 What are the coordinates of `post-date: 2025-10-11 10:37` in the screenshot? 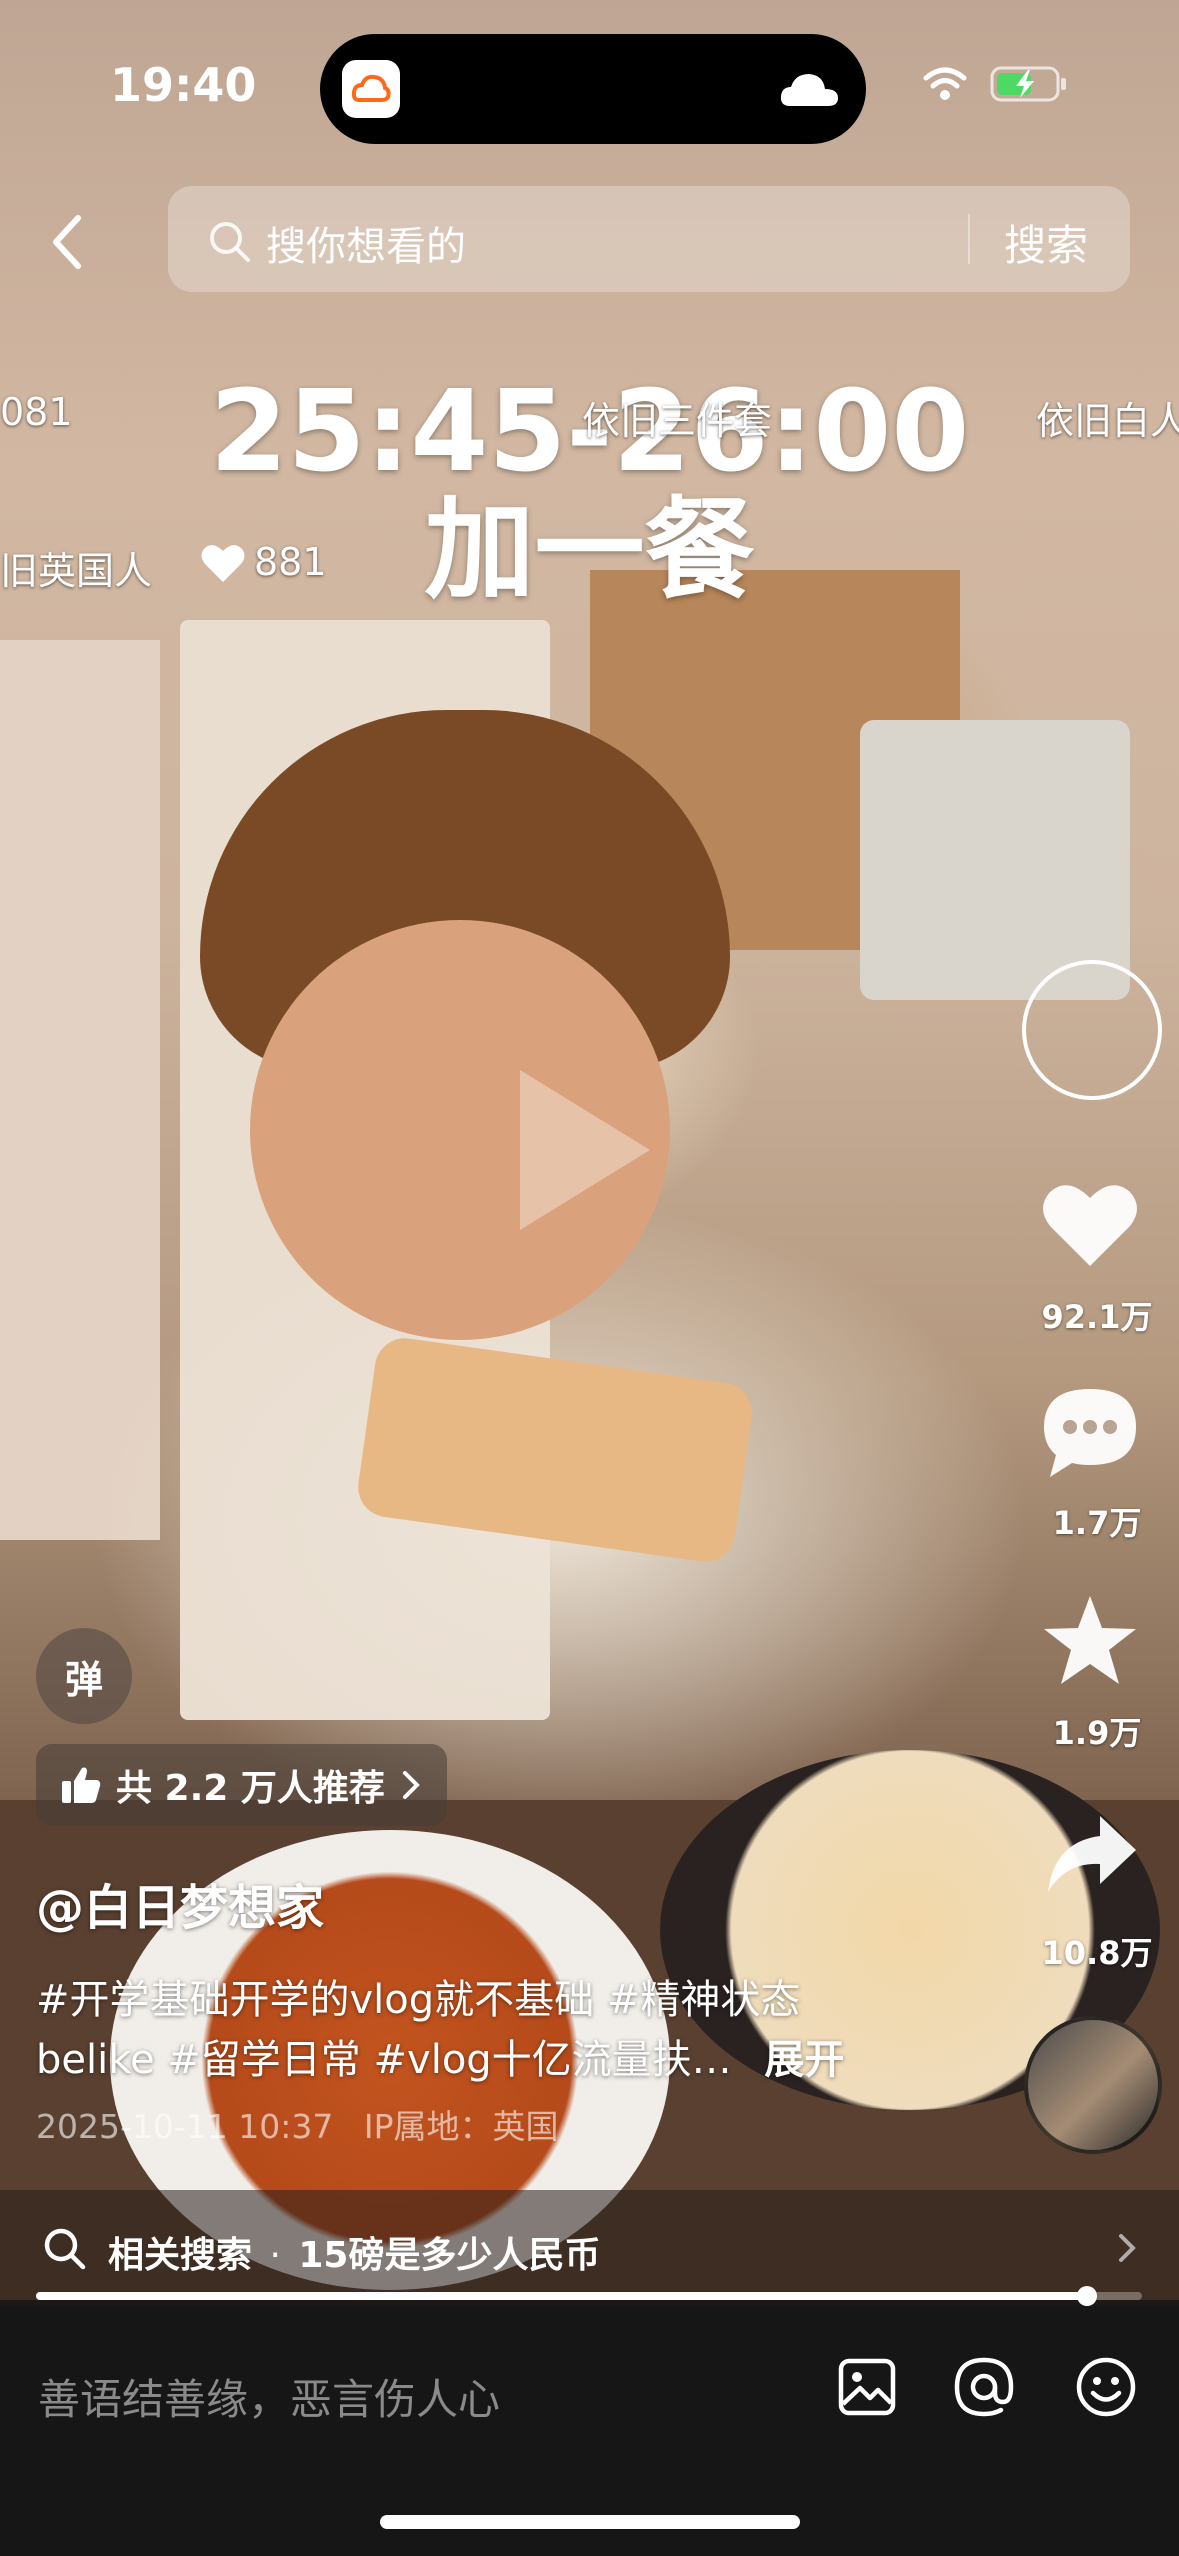 It's located at (185, 2126).